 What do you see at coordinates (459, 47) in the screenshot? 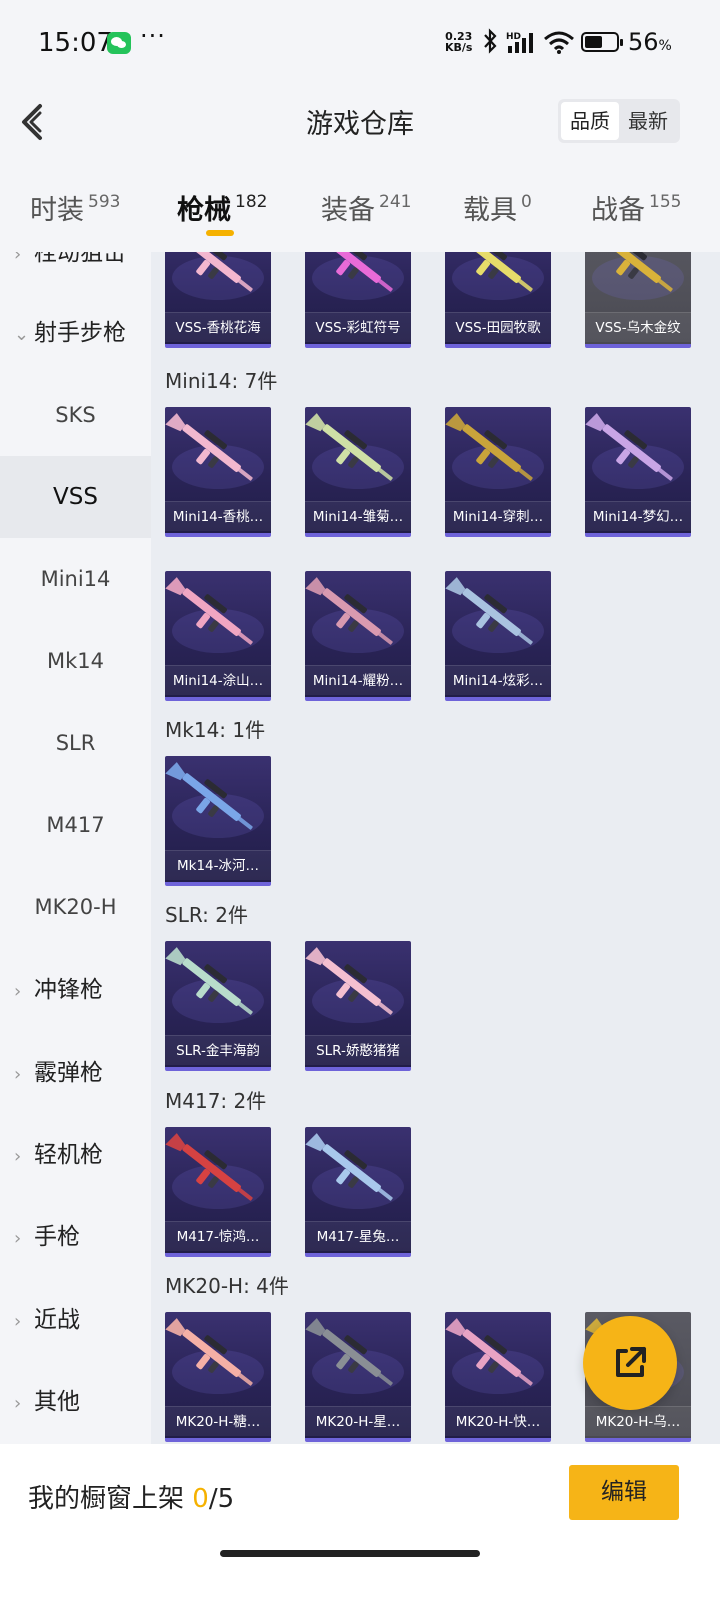
I see `net-speed-unit: KB/s` at bounding box center [459, 47].